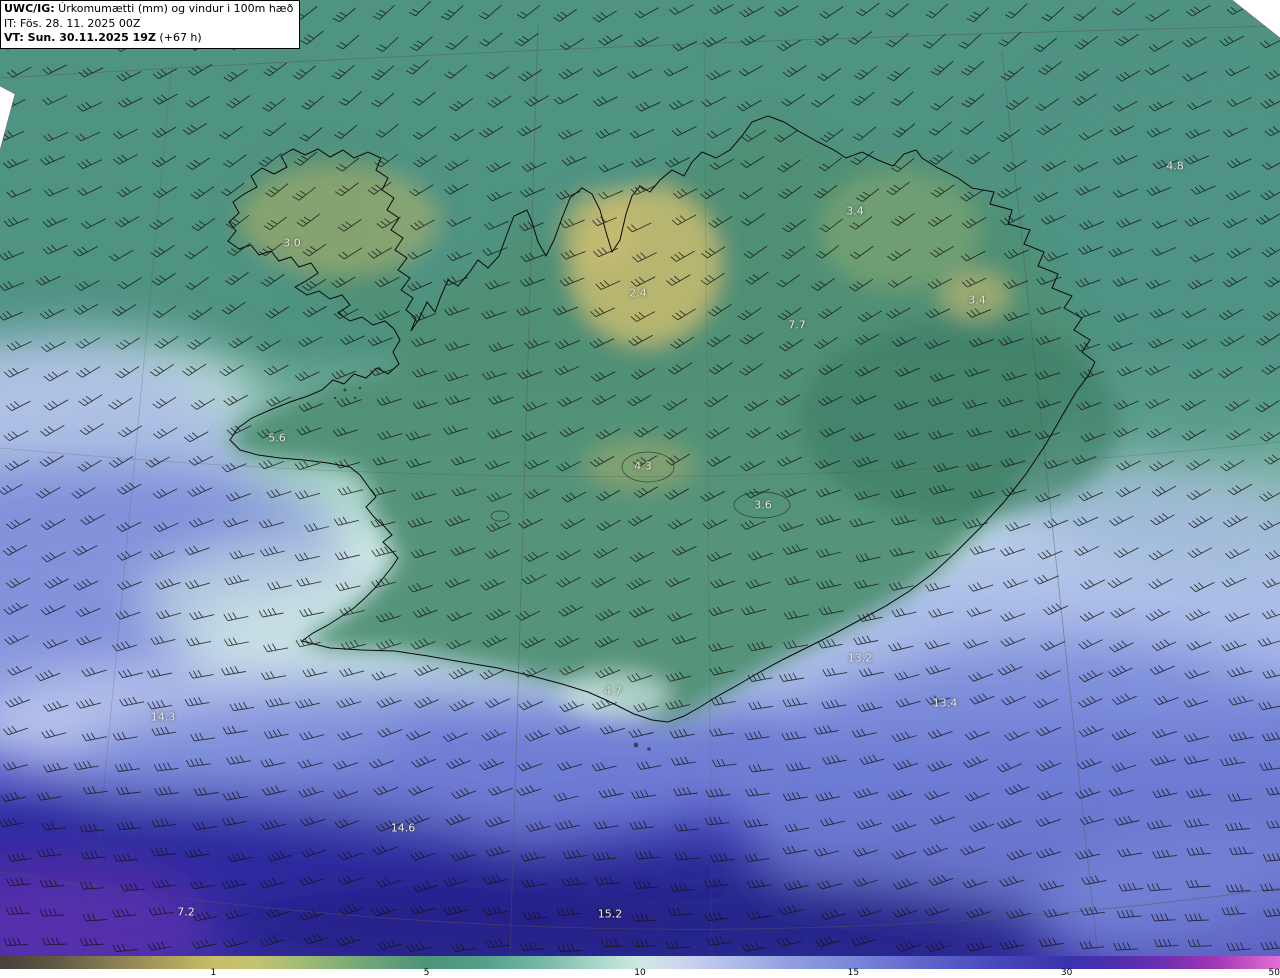 The width and height of the screenshot is (1280, 978). I want to click on colorbar-legend: 1 5 10 15 30 50, so click(640, 967).